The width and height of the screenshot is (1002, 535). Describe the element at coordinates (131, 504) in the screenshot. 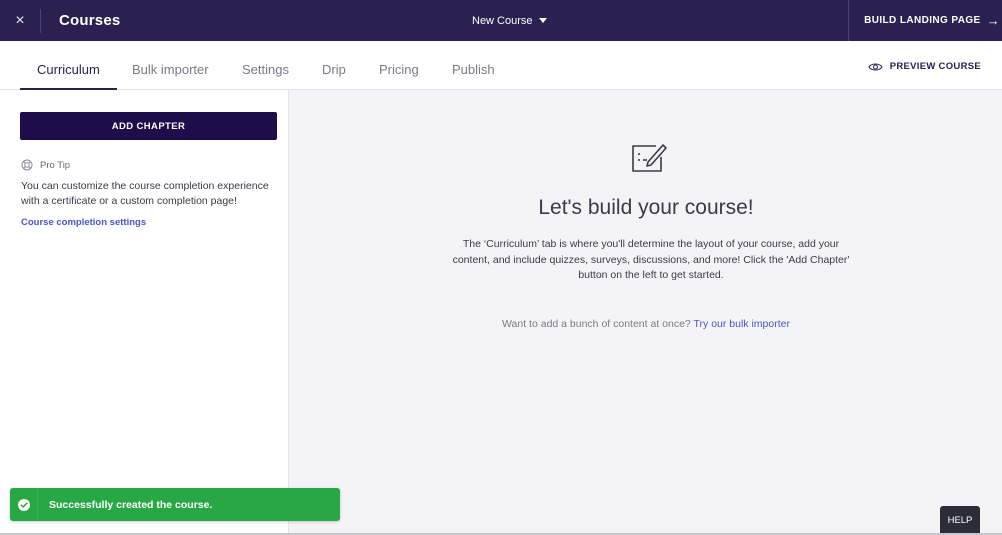

I see `toast-message: Successfully created the course.` at that location.